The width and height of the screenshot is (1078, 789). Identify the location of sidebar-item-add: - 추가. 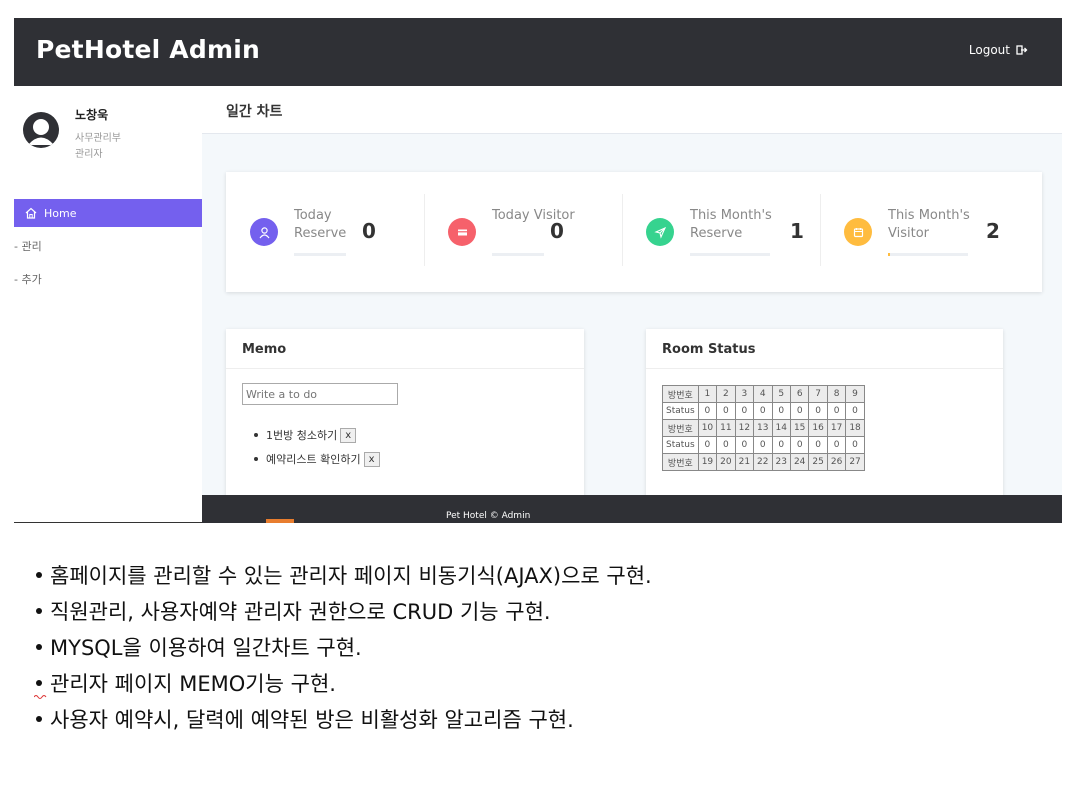
(28, 279).